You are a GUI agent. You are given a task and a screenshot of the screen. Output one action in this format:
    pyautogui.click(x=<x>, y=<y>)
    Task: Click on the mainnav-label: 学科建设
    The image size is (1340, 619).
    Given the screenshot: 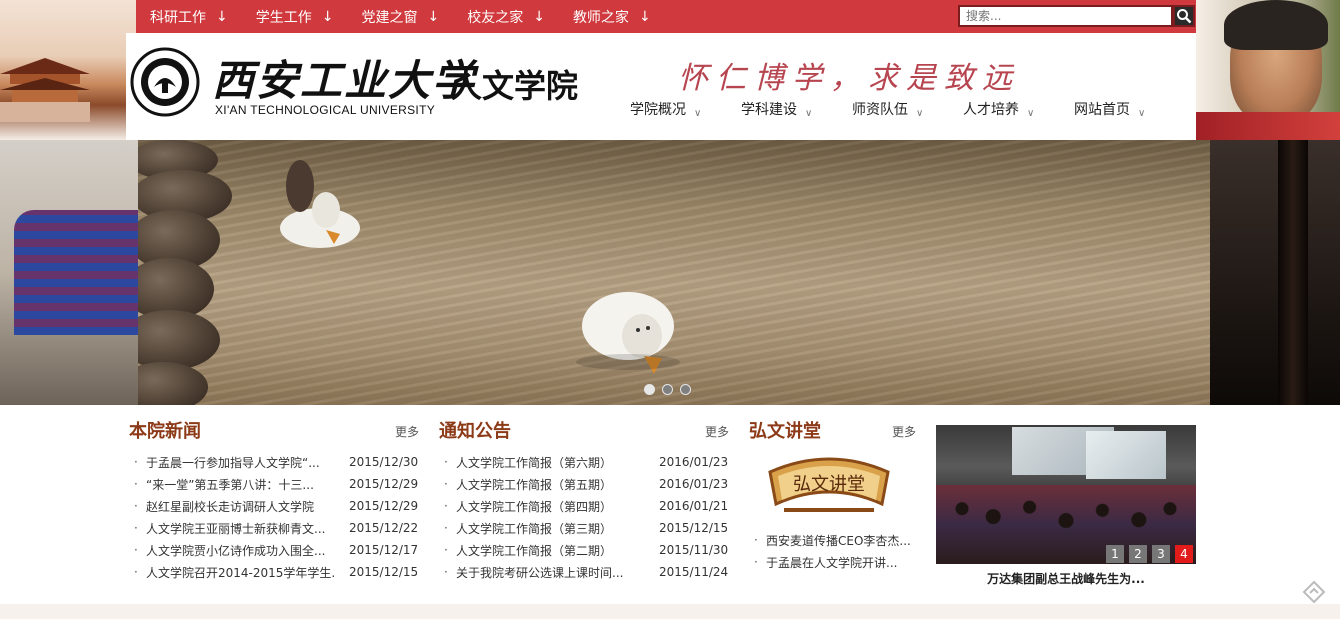 What is the action you would take?
    pyautogui.click(x=769, y=110)
    